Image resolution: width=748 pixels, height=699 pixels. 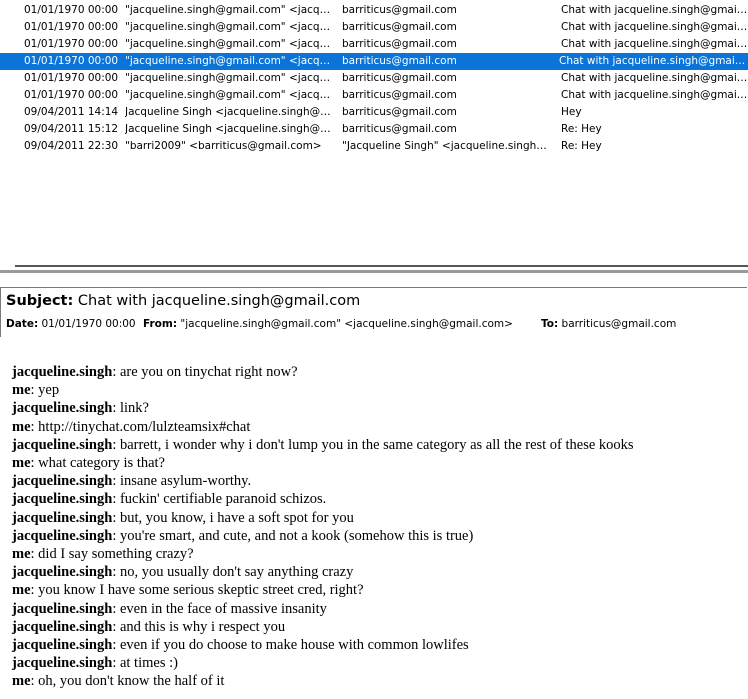 I want to click on chat-text: : http://tinychat.com/lulzteamsix#chat, so click(x=140, y=427).